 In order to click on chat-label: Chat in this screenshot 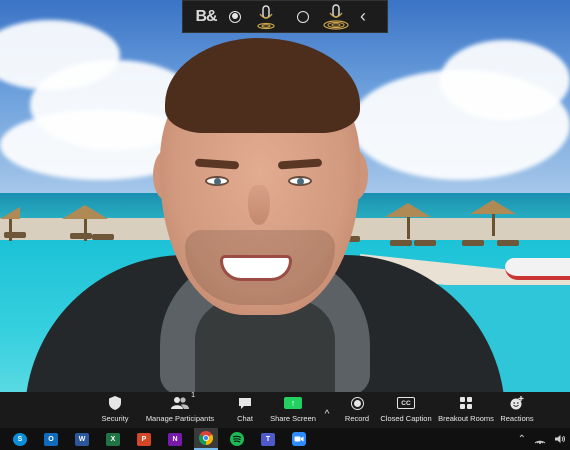, I will do `click(245, 418)`.